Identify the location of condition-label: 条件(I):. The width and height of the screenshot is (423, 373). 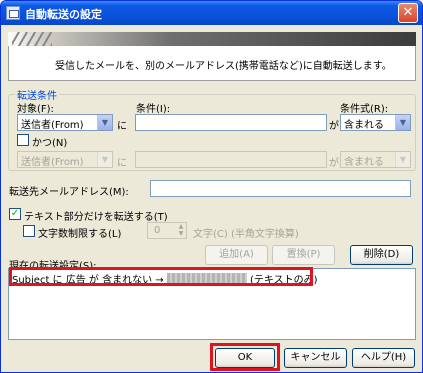
(153, 109).